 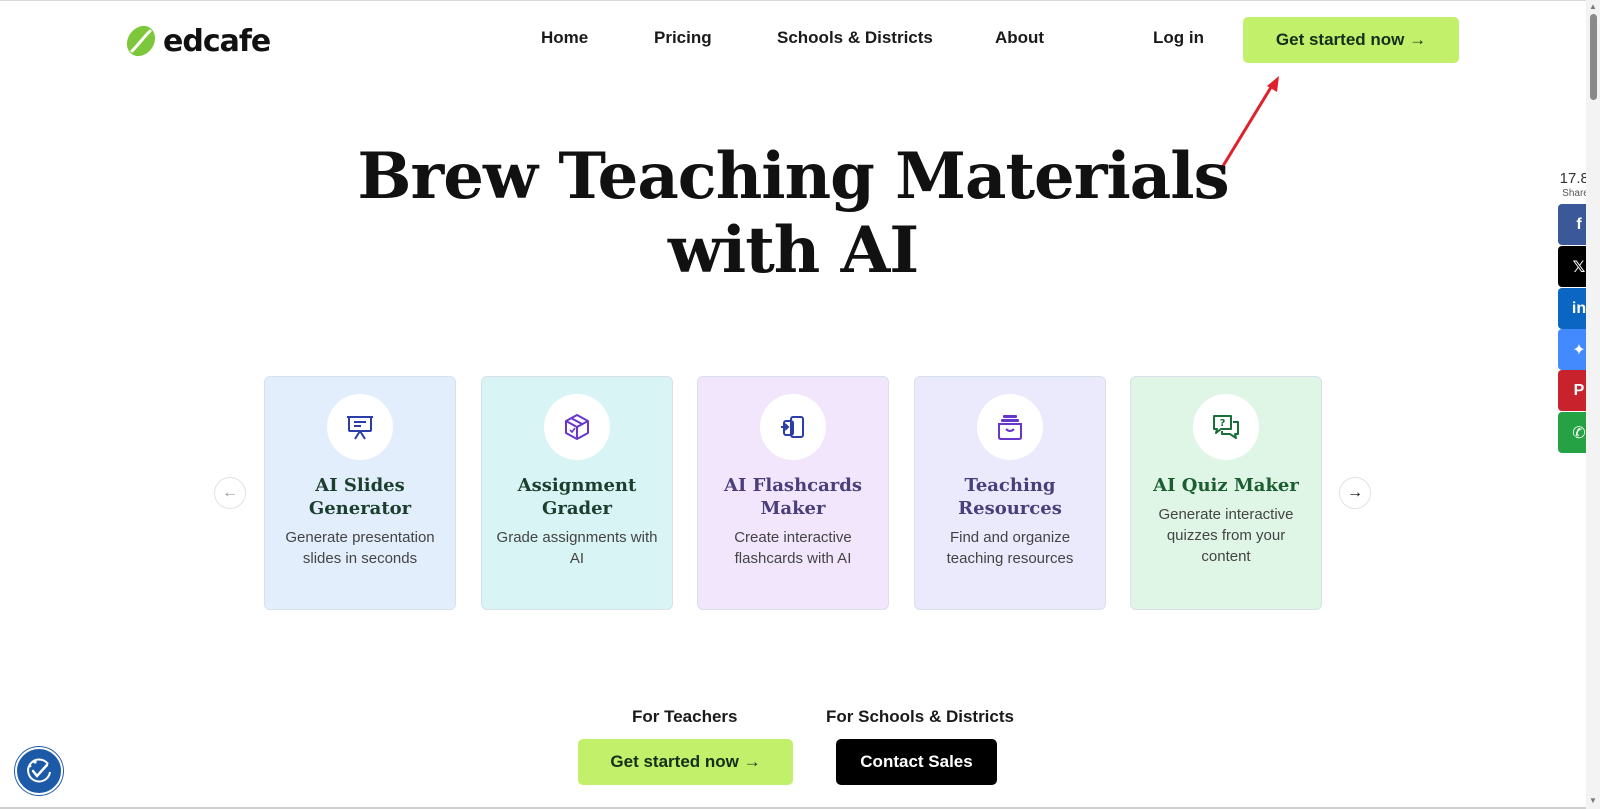 I want to click on card-icon-circle: ?, so click(x=1226, y=427).